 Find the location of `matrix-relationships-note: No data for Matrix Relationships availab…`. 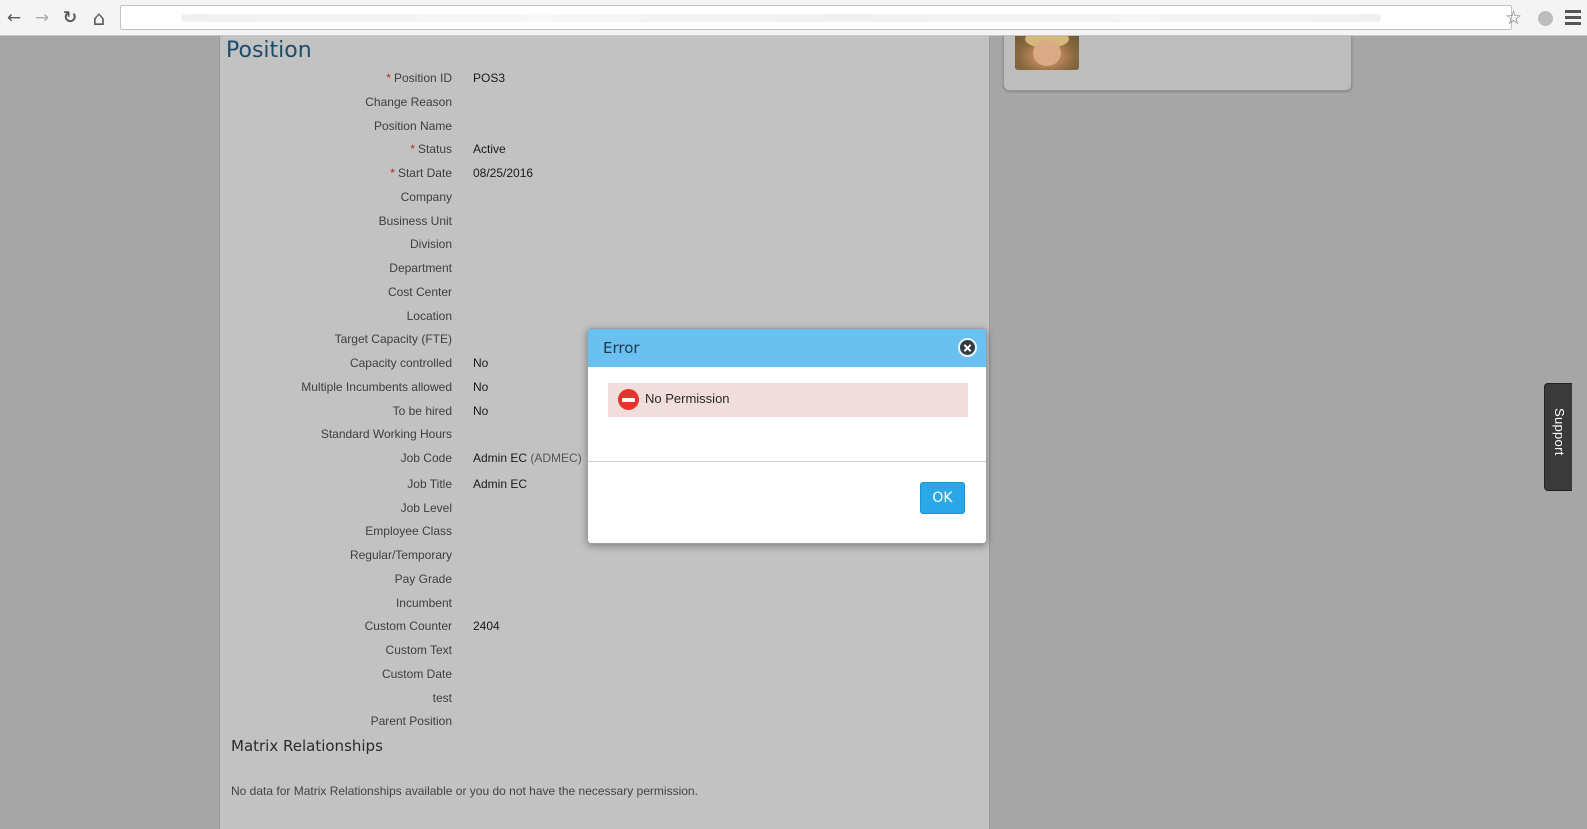

matrix-relationships-note: No data for Matrix Relationships availab… is located at coordinates (464, 791).